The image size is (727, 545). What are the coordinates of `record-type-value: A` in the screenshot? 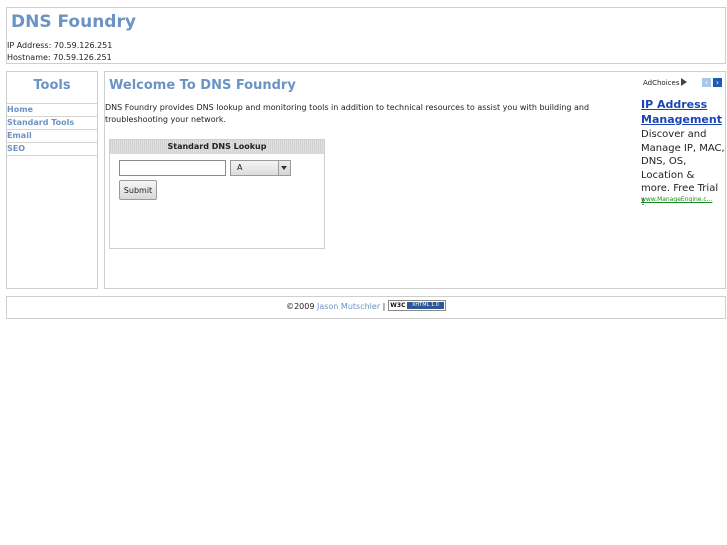 It's located at (240, 167).